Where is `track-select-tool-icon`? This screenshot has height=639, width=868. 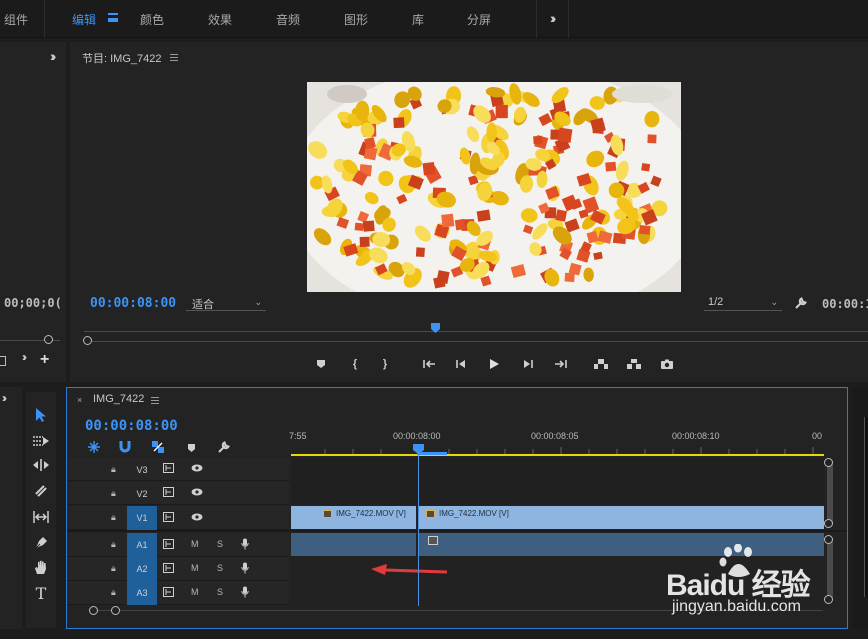
track-select-tool-icon is located at coordinates (41, 441).